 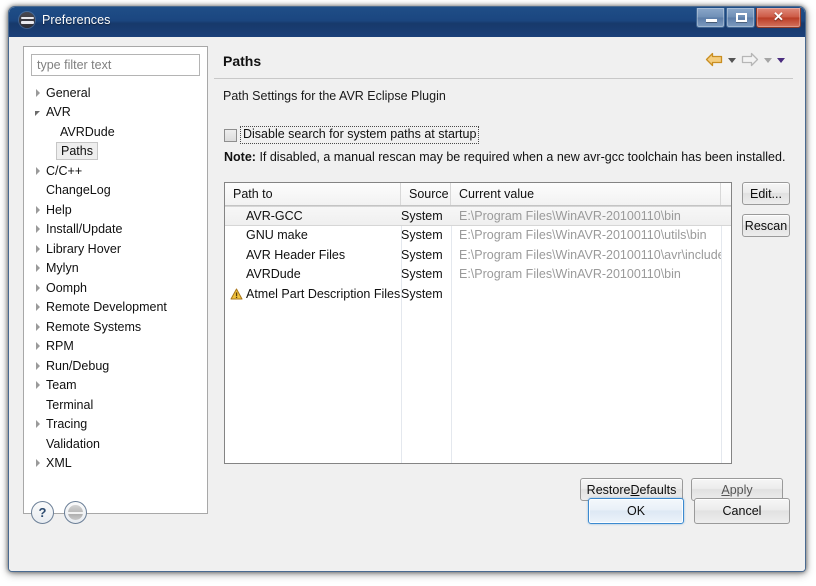 I want to click on sidebar-item-mylyn: Mylyn, so click(x=115, y=269).